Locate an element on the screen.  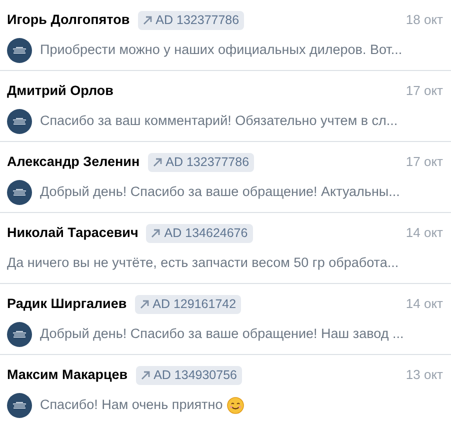
sender-name: Дмитрий Орлов is located at coordinates (60, 91).